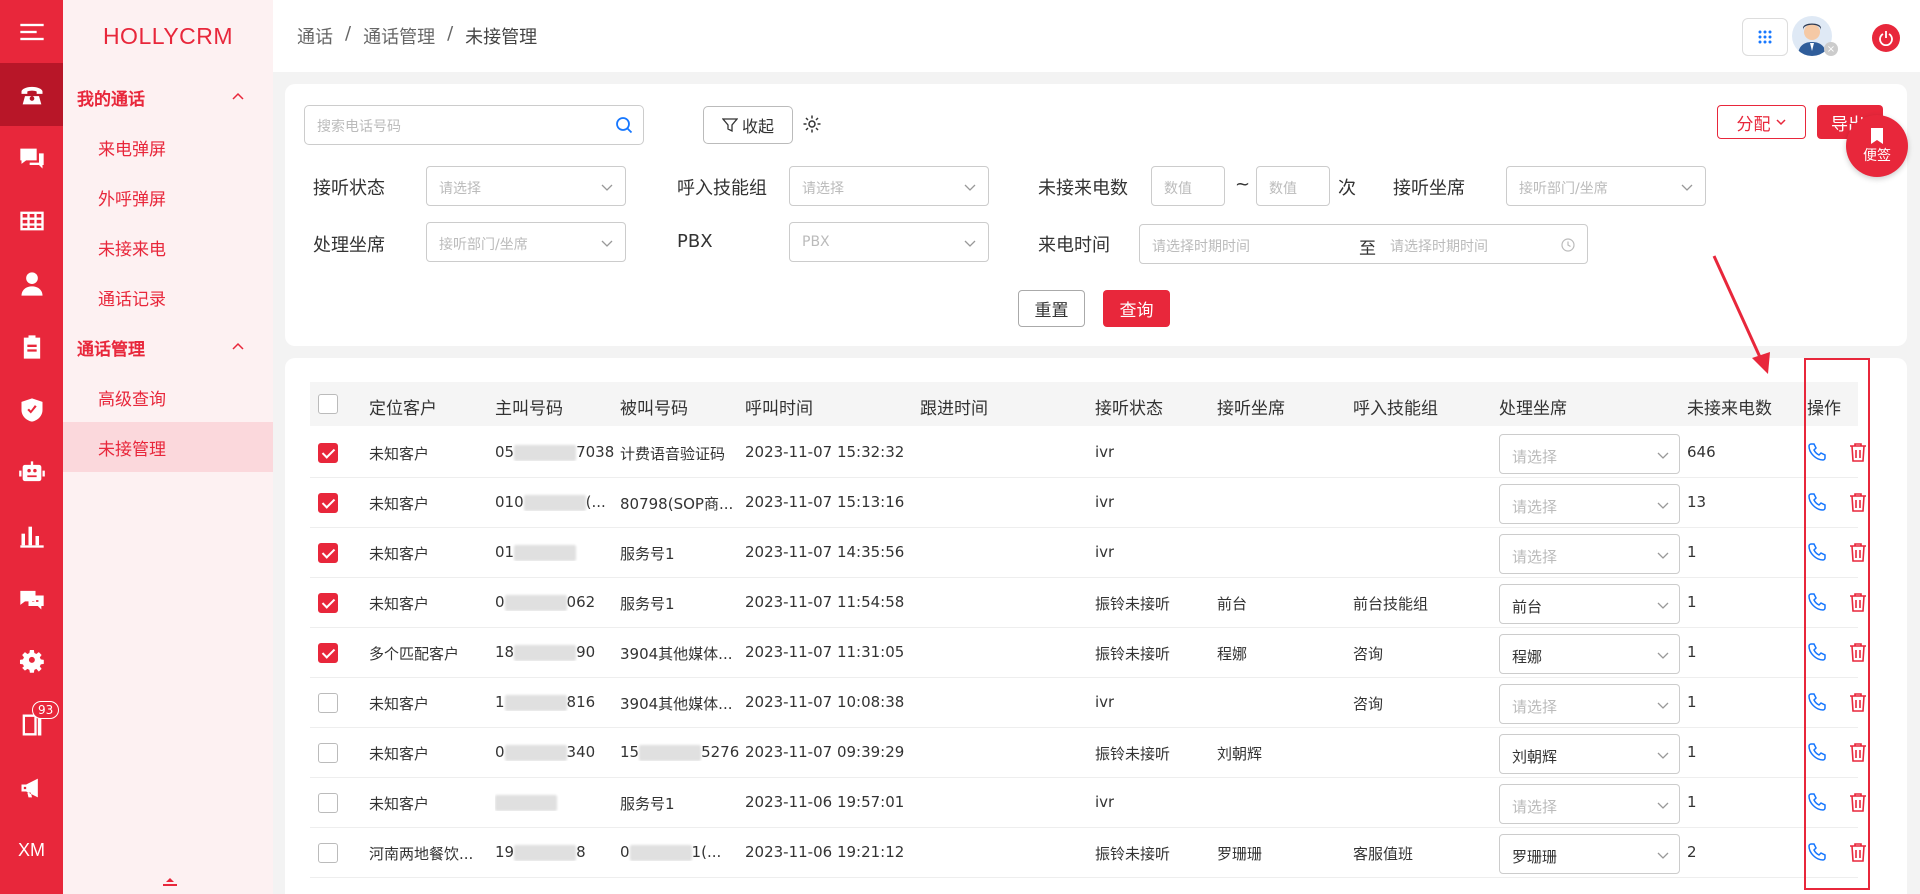  I want to click on select-placeholder: PBX, so click(816, 242).